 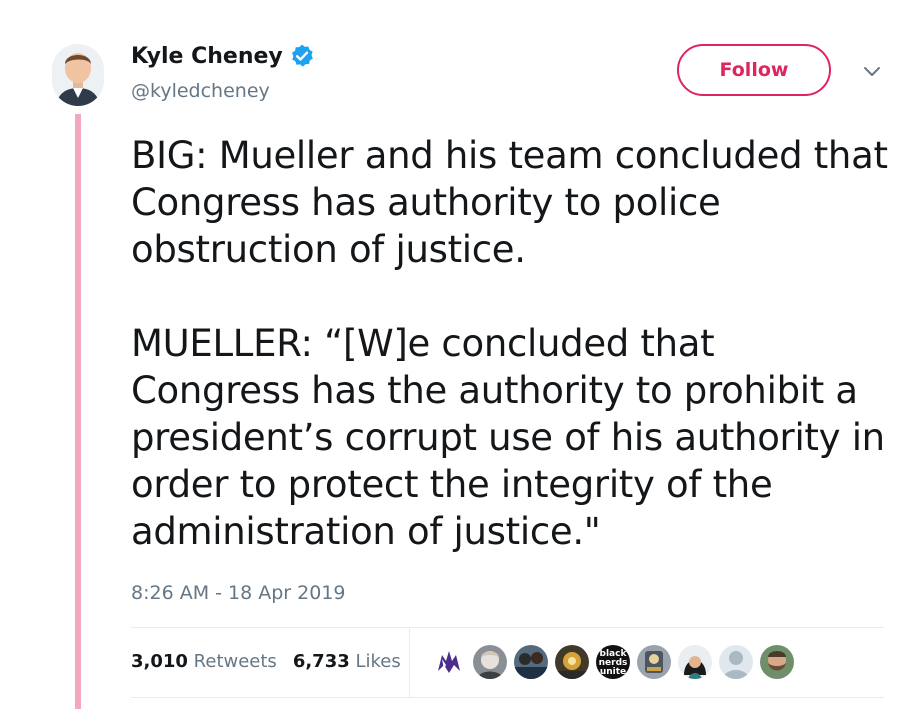 I want to click on likers-avatars: black nerds unite, so click(x=613, y=662).